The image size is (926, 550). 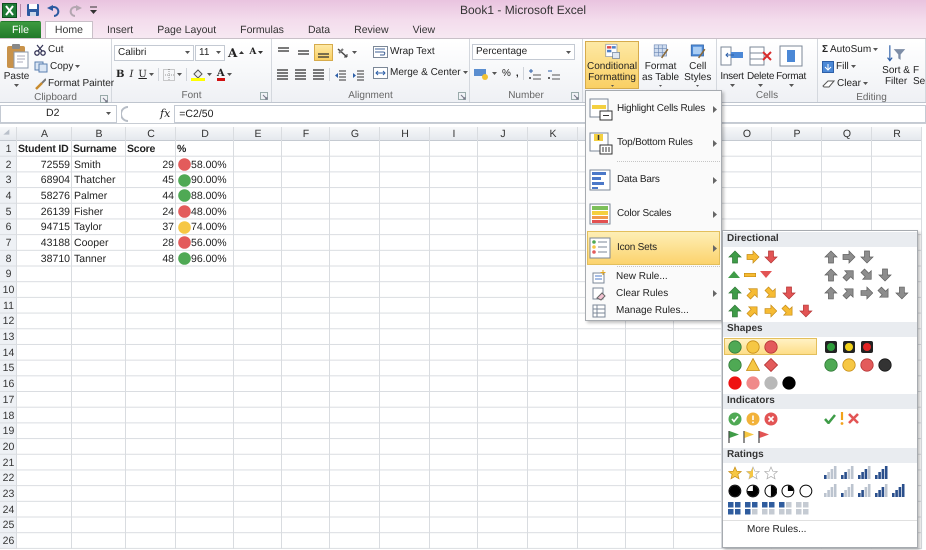 I want to click on caret-up-icon, so click(x=241, y=52).